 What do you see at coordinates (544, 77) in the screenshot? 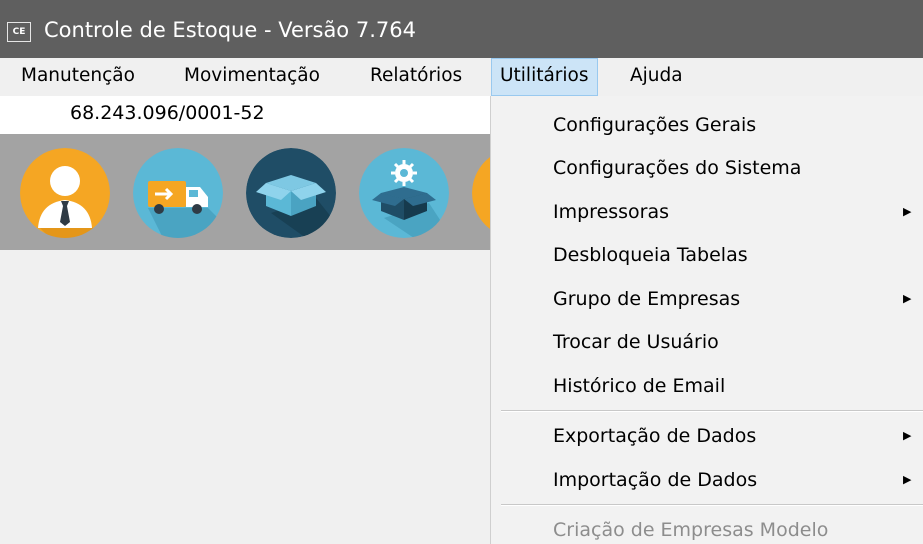
I see `menu-utilitarios: Utilitários` at bounding box center [544, 77].